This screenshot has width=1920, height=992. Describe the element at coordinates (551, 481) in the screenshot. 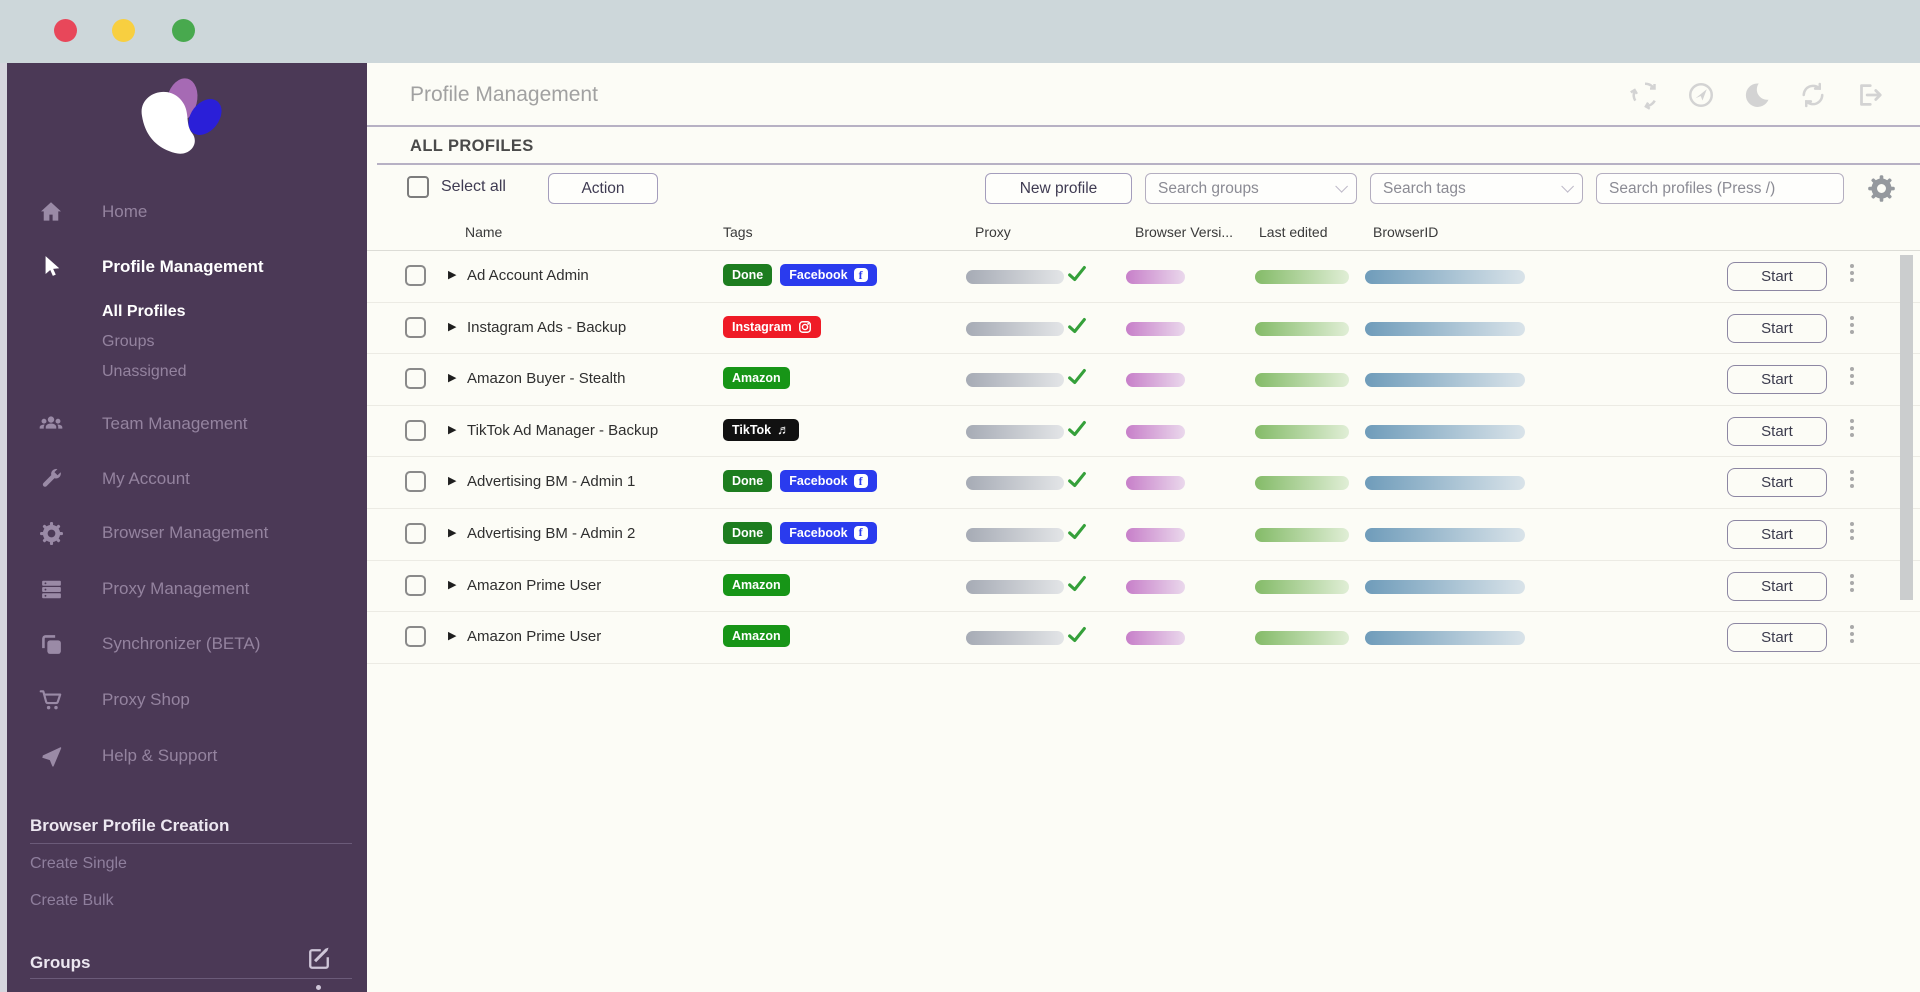

I see `profile-name: Advertising BM - Admin 1` at that location.